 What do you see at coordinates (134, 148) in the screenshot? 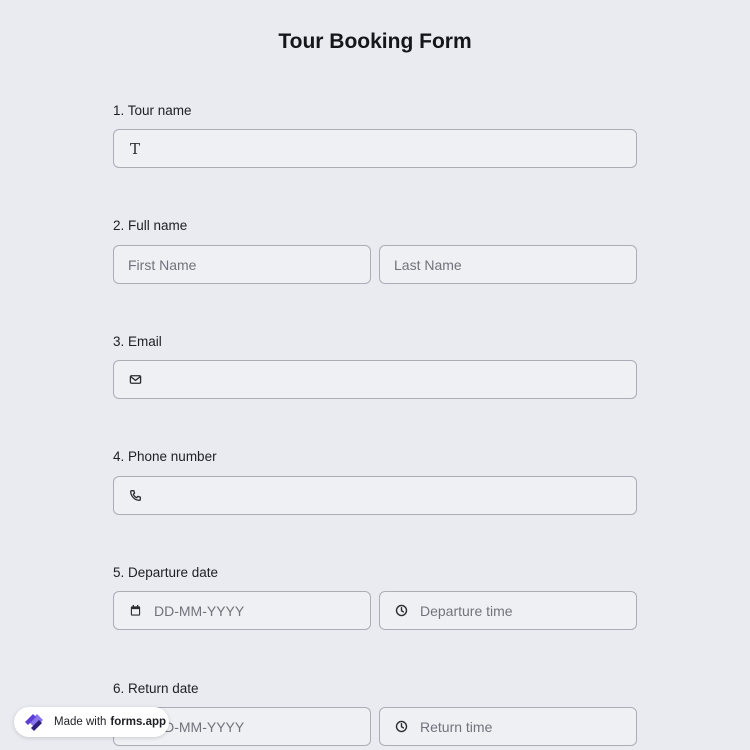
I see `text-icon: T` at bounding box center [134, 148].